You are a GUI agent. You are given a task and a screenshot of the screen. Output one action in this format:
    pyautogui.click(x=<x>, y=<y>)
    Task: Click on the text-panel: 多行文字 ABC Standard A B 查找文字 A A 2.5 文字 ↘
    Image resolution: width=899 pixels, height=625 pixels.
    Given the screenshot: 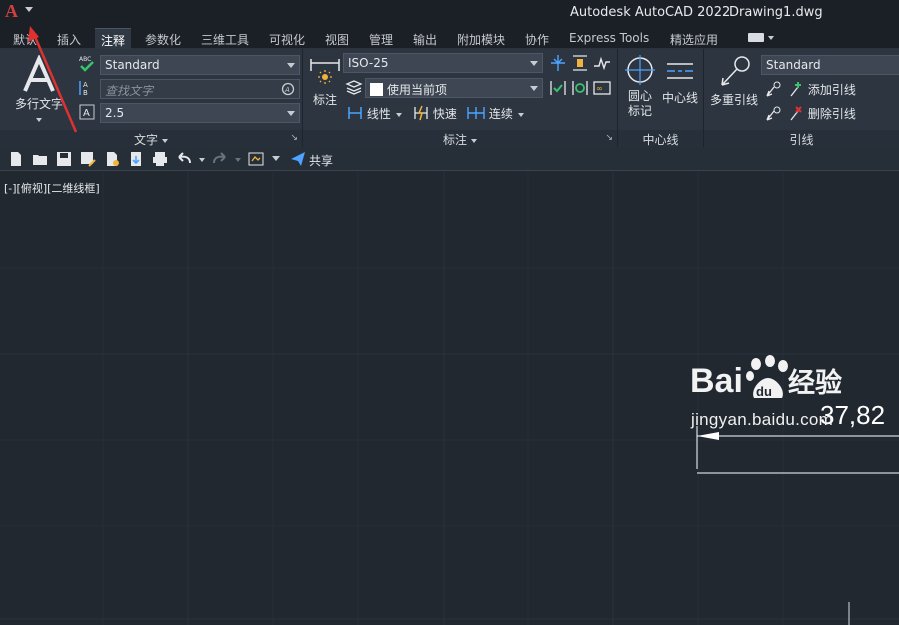 What is the action you would take?
    pyautogui.click(x=151, y=98)
    